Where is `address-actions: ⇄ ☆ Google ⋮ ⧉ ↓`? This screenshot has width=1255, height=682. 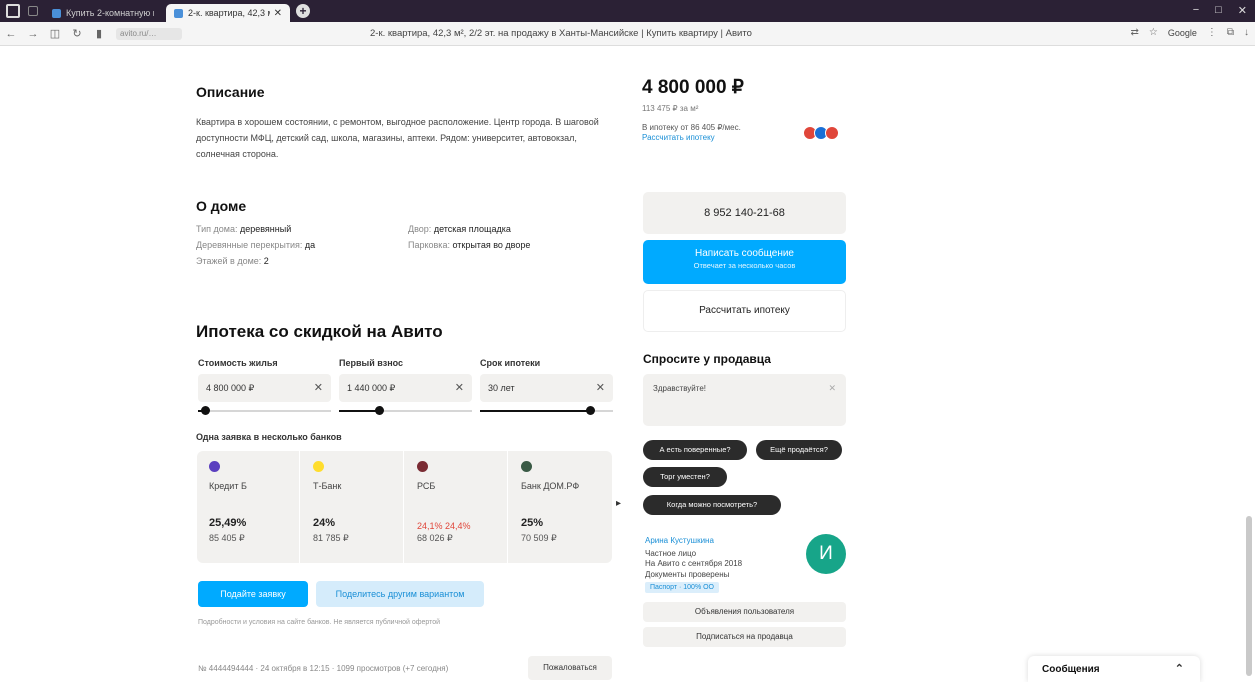 address-actions: ⇄ ☆ Google ⋮ ⧉ ↓ is located at coordinates (1189, 32).